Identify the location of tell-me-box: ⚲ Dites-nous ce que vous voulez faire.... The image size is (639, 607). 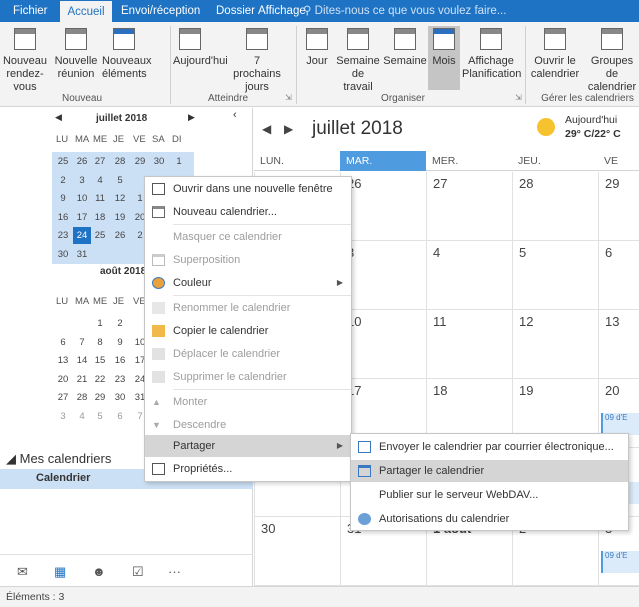
(404, 11).